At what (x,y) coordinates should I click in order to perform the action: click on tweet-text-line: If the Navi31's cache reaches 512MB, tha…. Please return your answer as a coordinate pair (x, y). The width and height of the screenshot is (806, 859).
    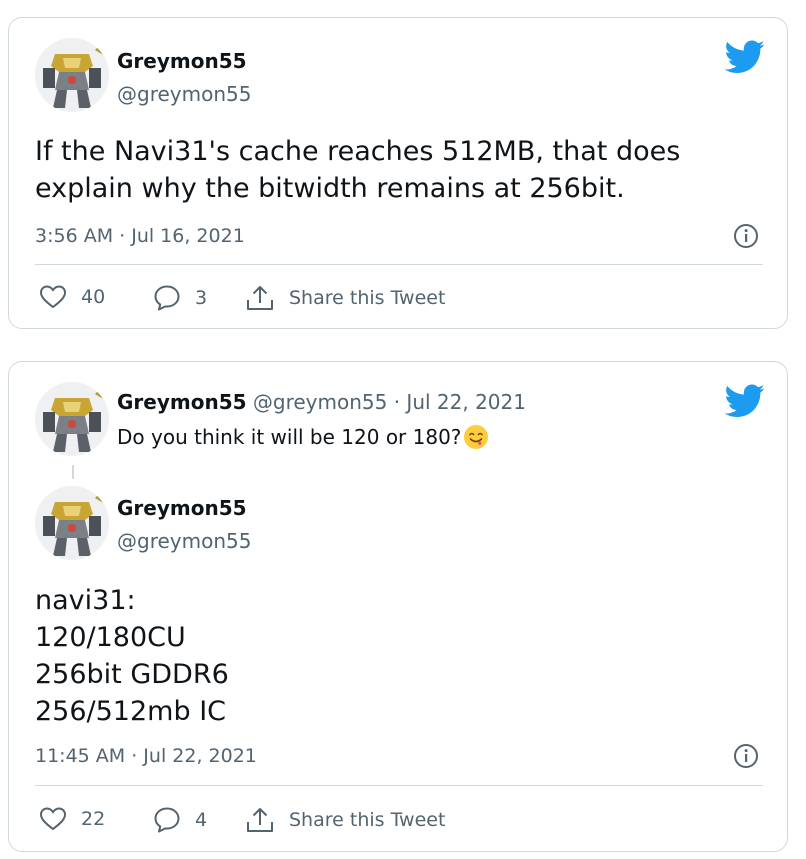
    Looking at the image, I should click on (358, 151).